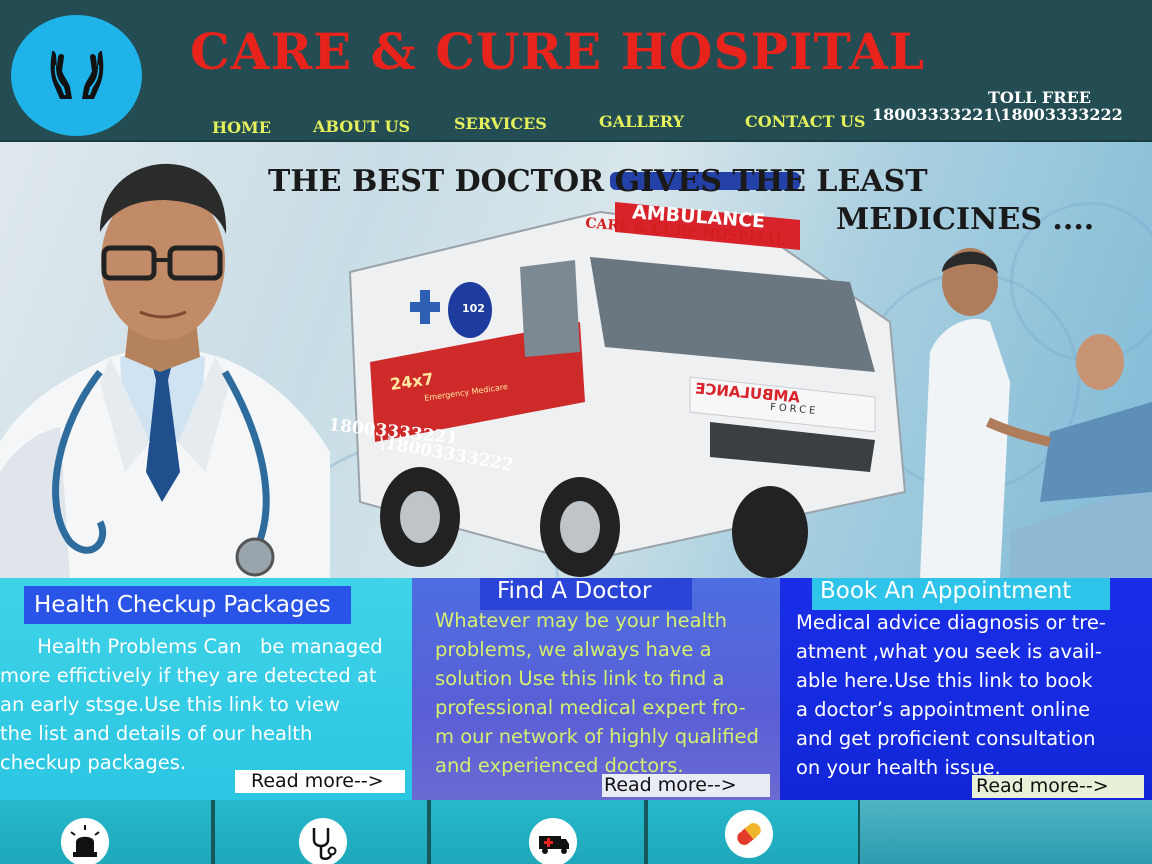  I want to click on pill-icon, so click(749, 834).